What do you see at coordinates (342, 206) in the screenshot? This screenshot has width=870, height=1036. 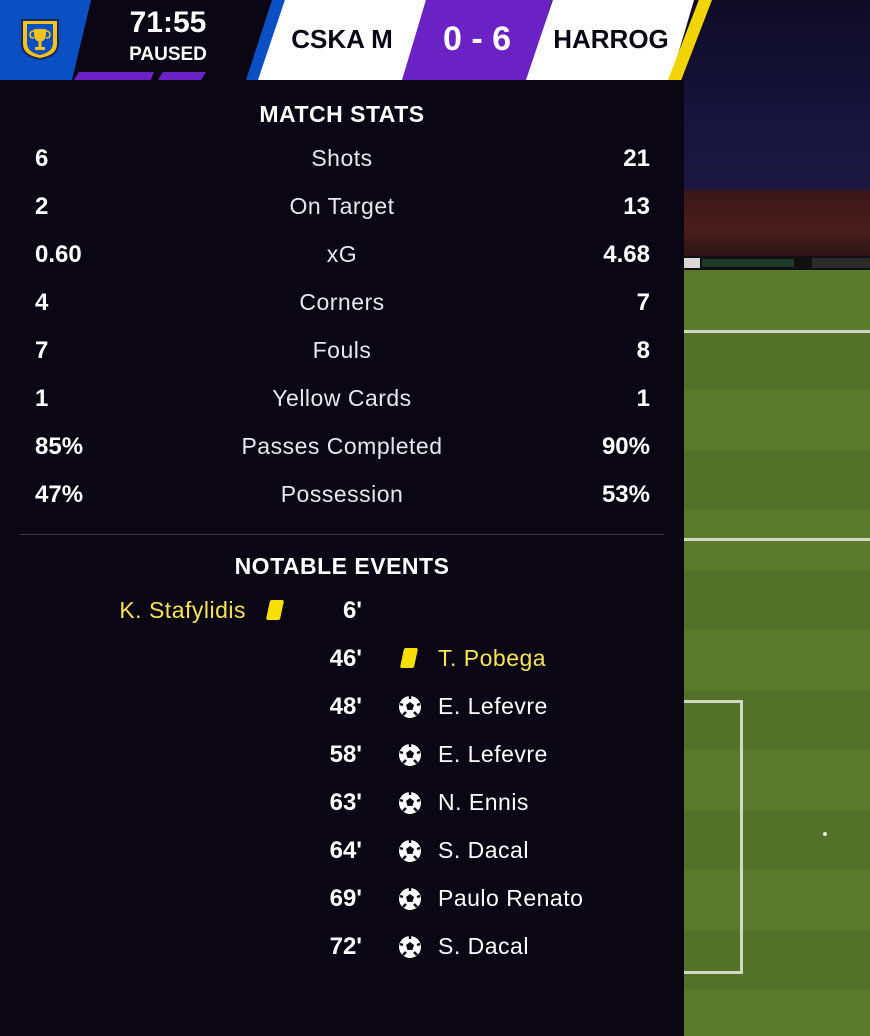 I see `stat-label: On Target` at bounding box center [342, 206].